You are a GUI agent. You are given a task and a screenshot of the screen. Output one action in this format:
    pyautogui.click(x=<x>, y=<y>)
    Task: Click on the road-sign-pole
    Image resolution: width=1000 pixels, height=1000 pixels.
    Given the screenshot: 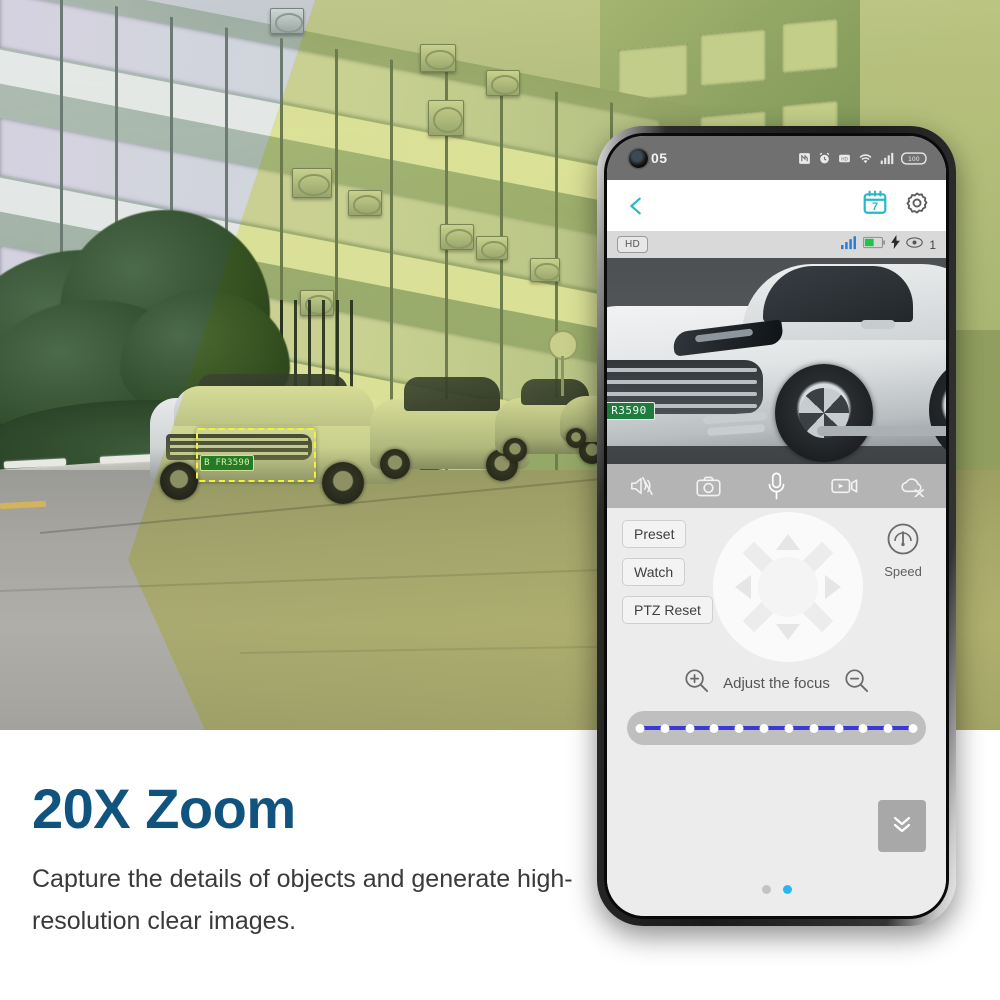 What is the action you would take?
    pyautogui.click(x=562, y=376)
    